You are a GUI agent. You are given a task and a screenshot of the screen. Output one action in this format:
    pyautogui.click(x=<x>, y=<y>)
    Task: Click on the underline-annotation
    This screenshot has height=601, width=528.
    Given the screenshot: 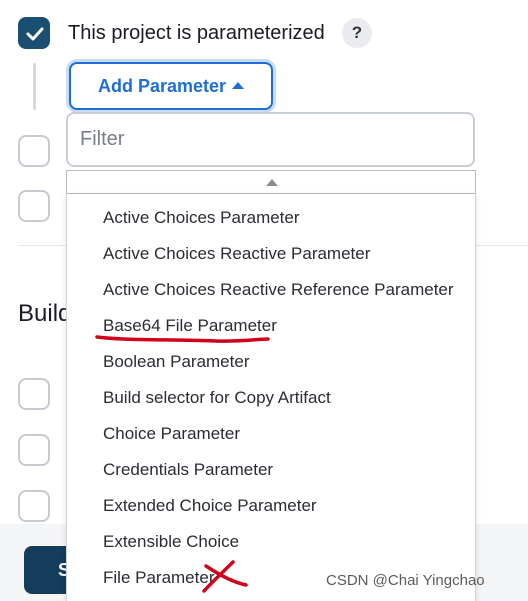 What is the action you would take?
    pyautogui.click(x=182, y=339)
    